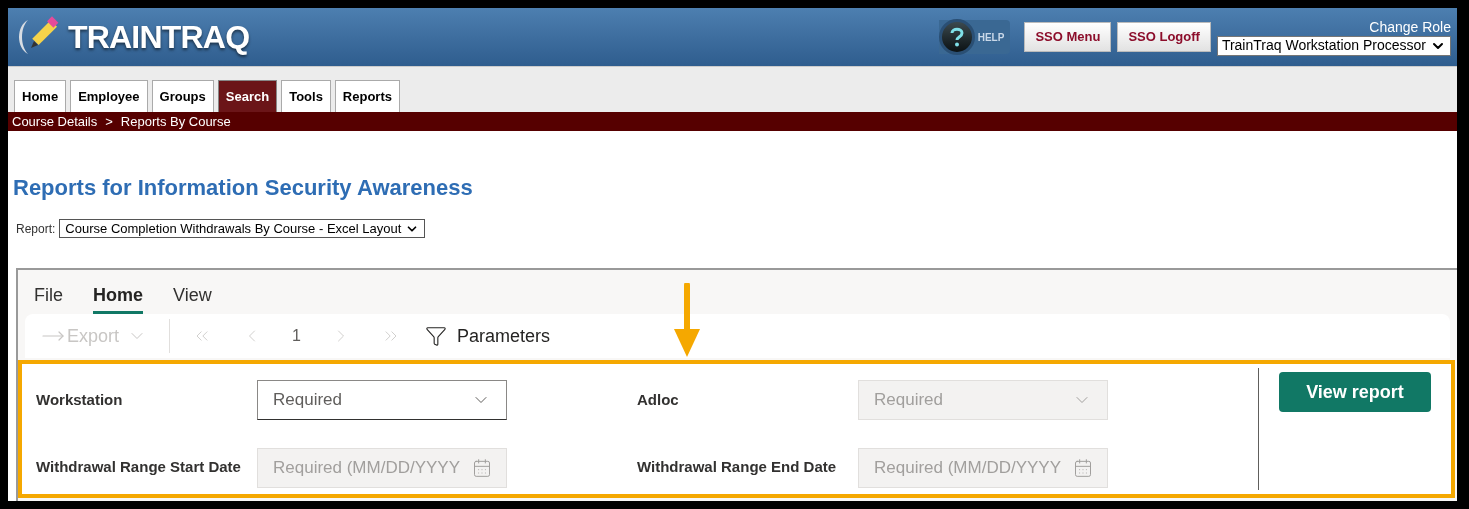 The image size is (1469, 509). I want to click on nav-tab: Employee, so click(109, 96).